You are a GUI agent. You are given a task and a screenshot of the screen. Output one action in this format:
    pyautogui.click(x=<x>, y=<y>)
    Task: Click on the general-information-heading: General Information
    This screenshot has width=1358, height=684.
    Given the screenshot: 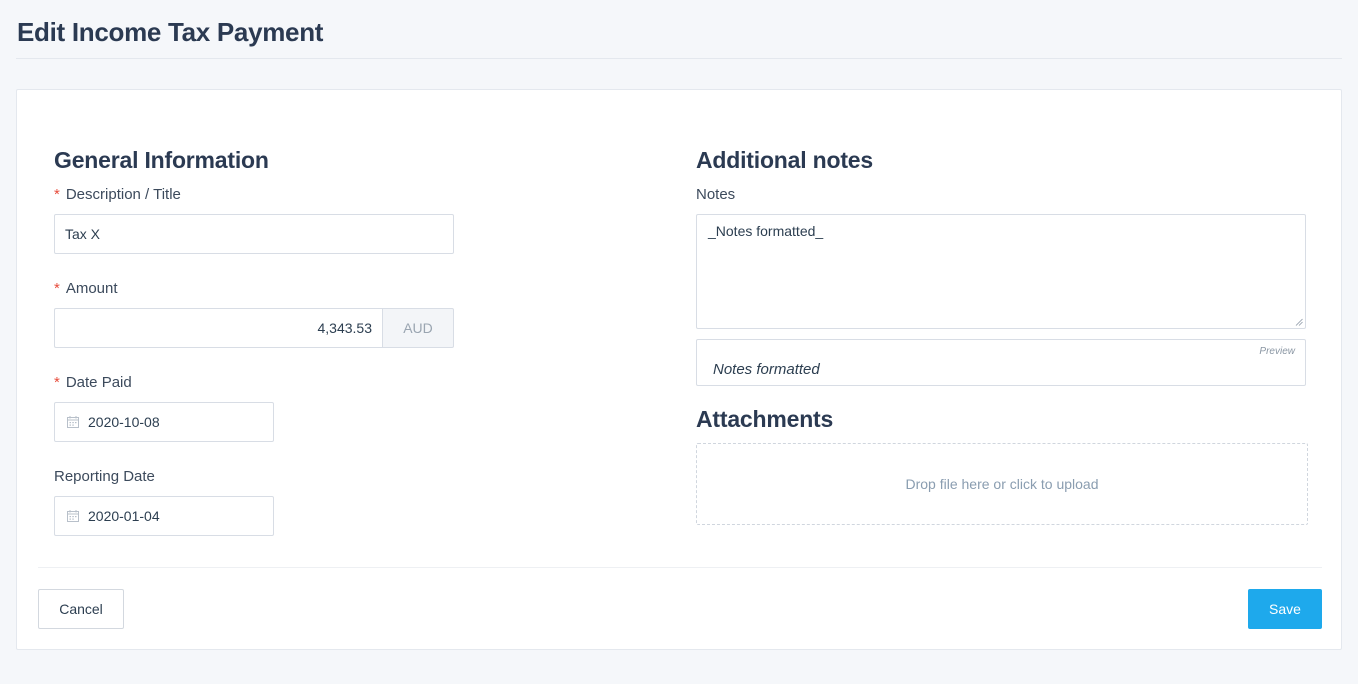 What is the action you would take?
    pyautogui.click(x=161, y=160)
    